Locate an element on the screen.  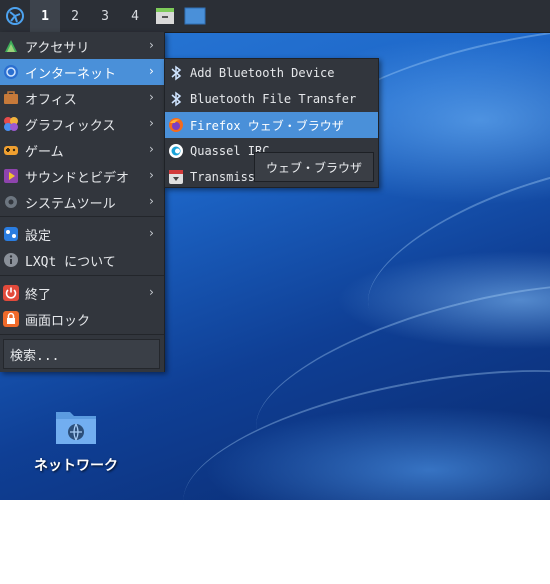
submenu-item-label: Bluetooth File Transfer is located at coordinates (273, 99).